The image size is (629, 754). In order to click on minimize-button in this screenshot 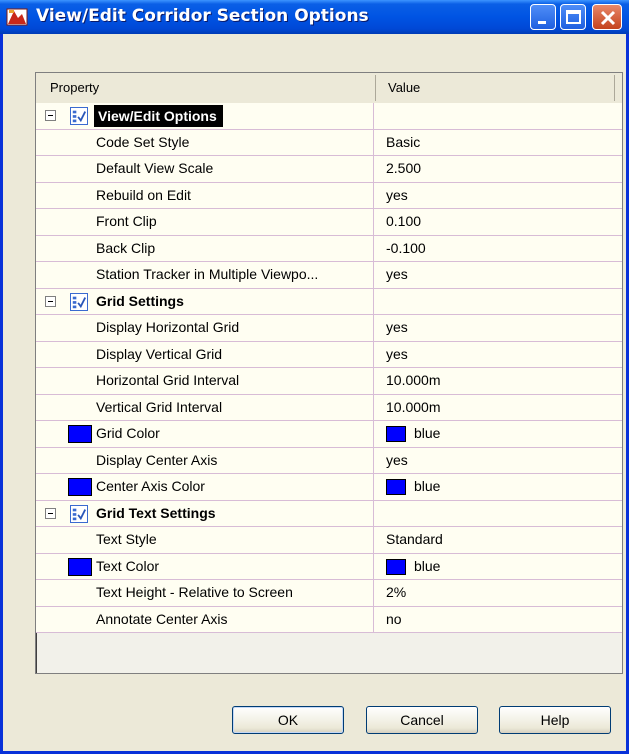, I will do `click(543, 17)`.